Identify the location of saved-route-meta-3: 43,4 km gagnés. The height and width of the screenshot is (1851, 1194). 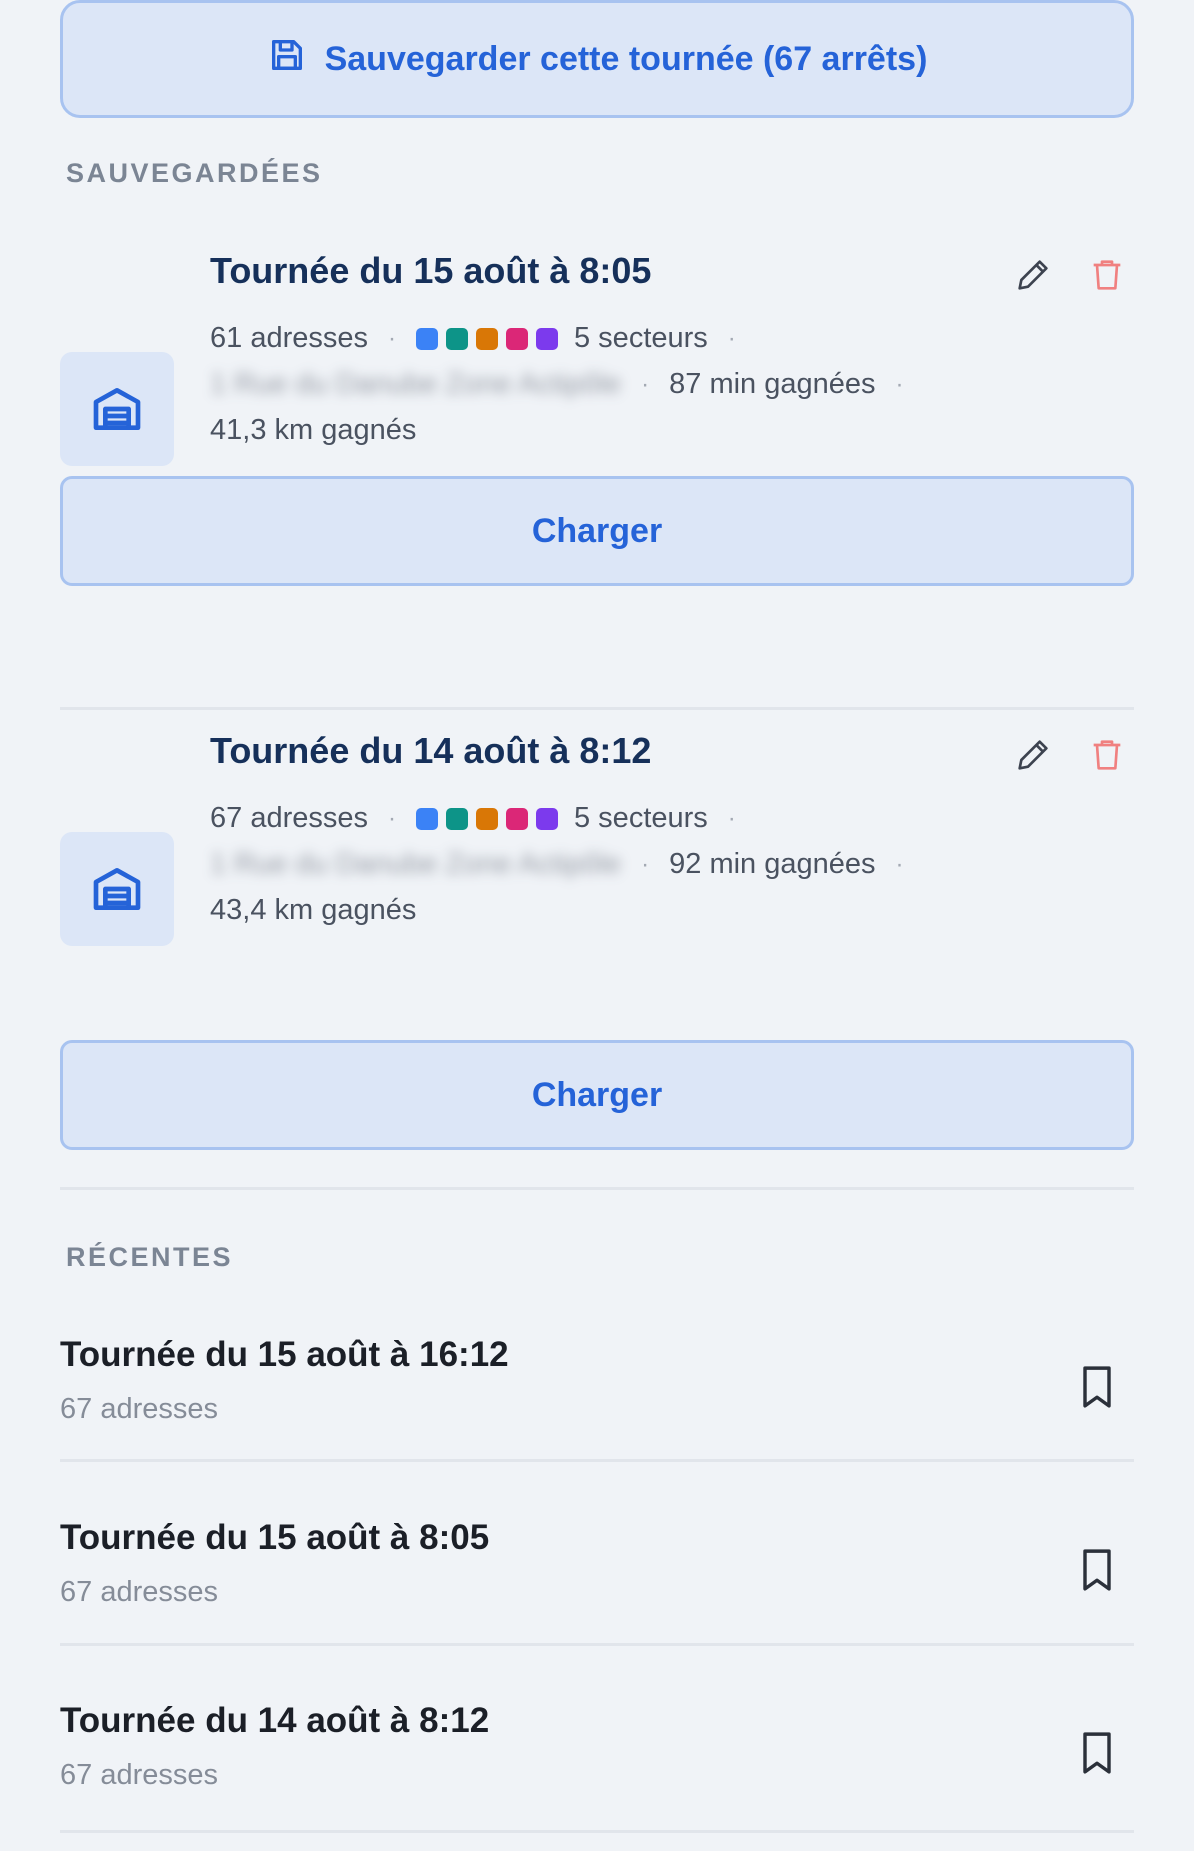
(313, 910).